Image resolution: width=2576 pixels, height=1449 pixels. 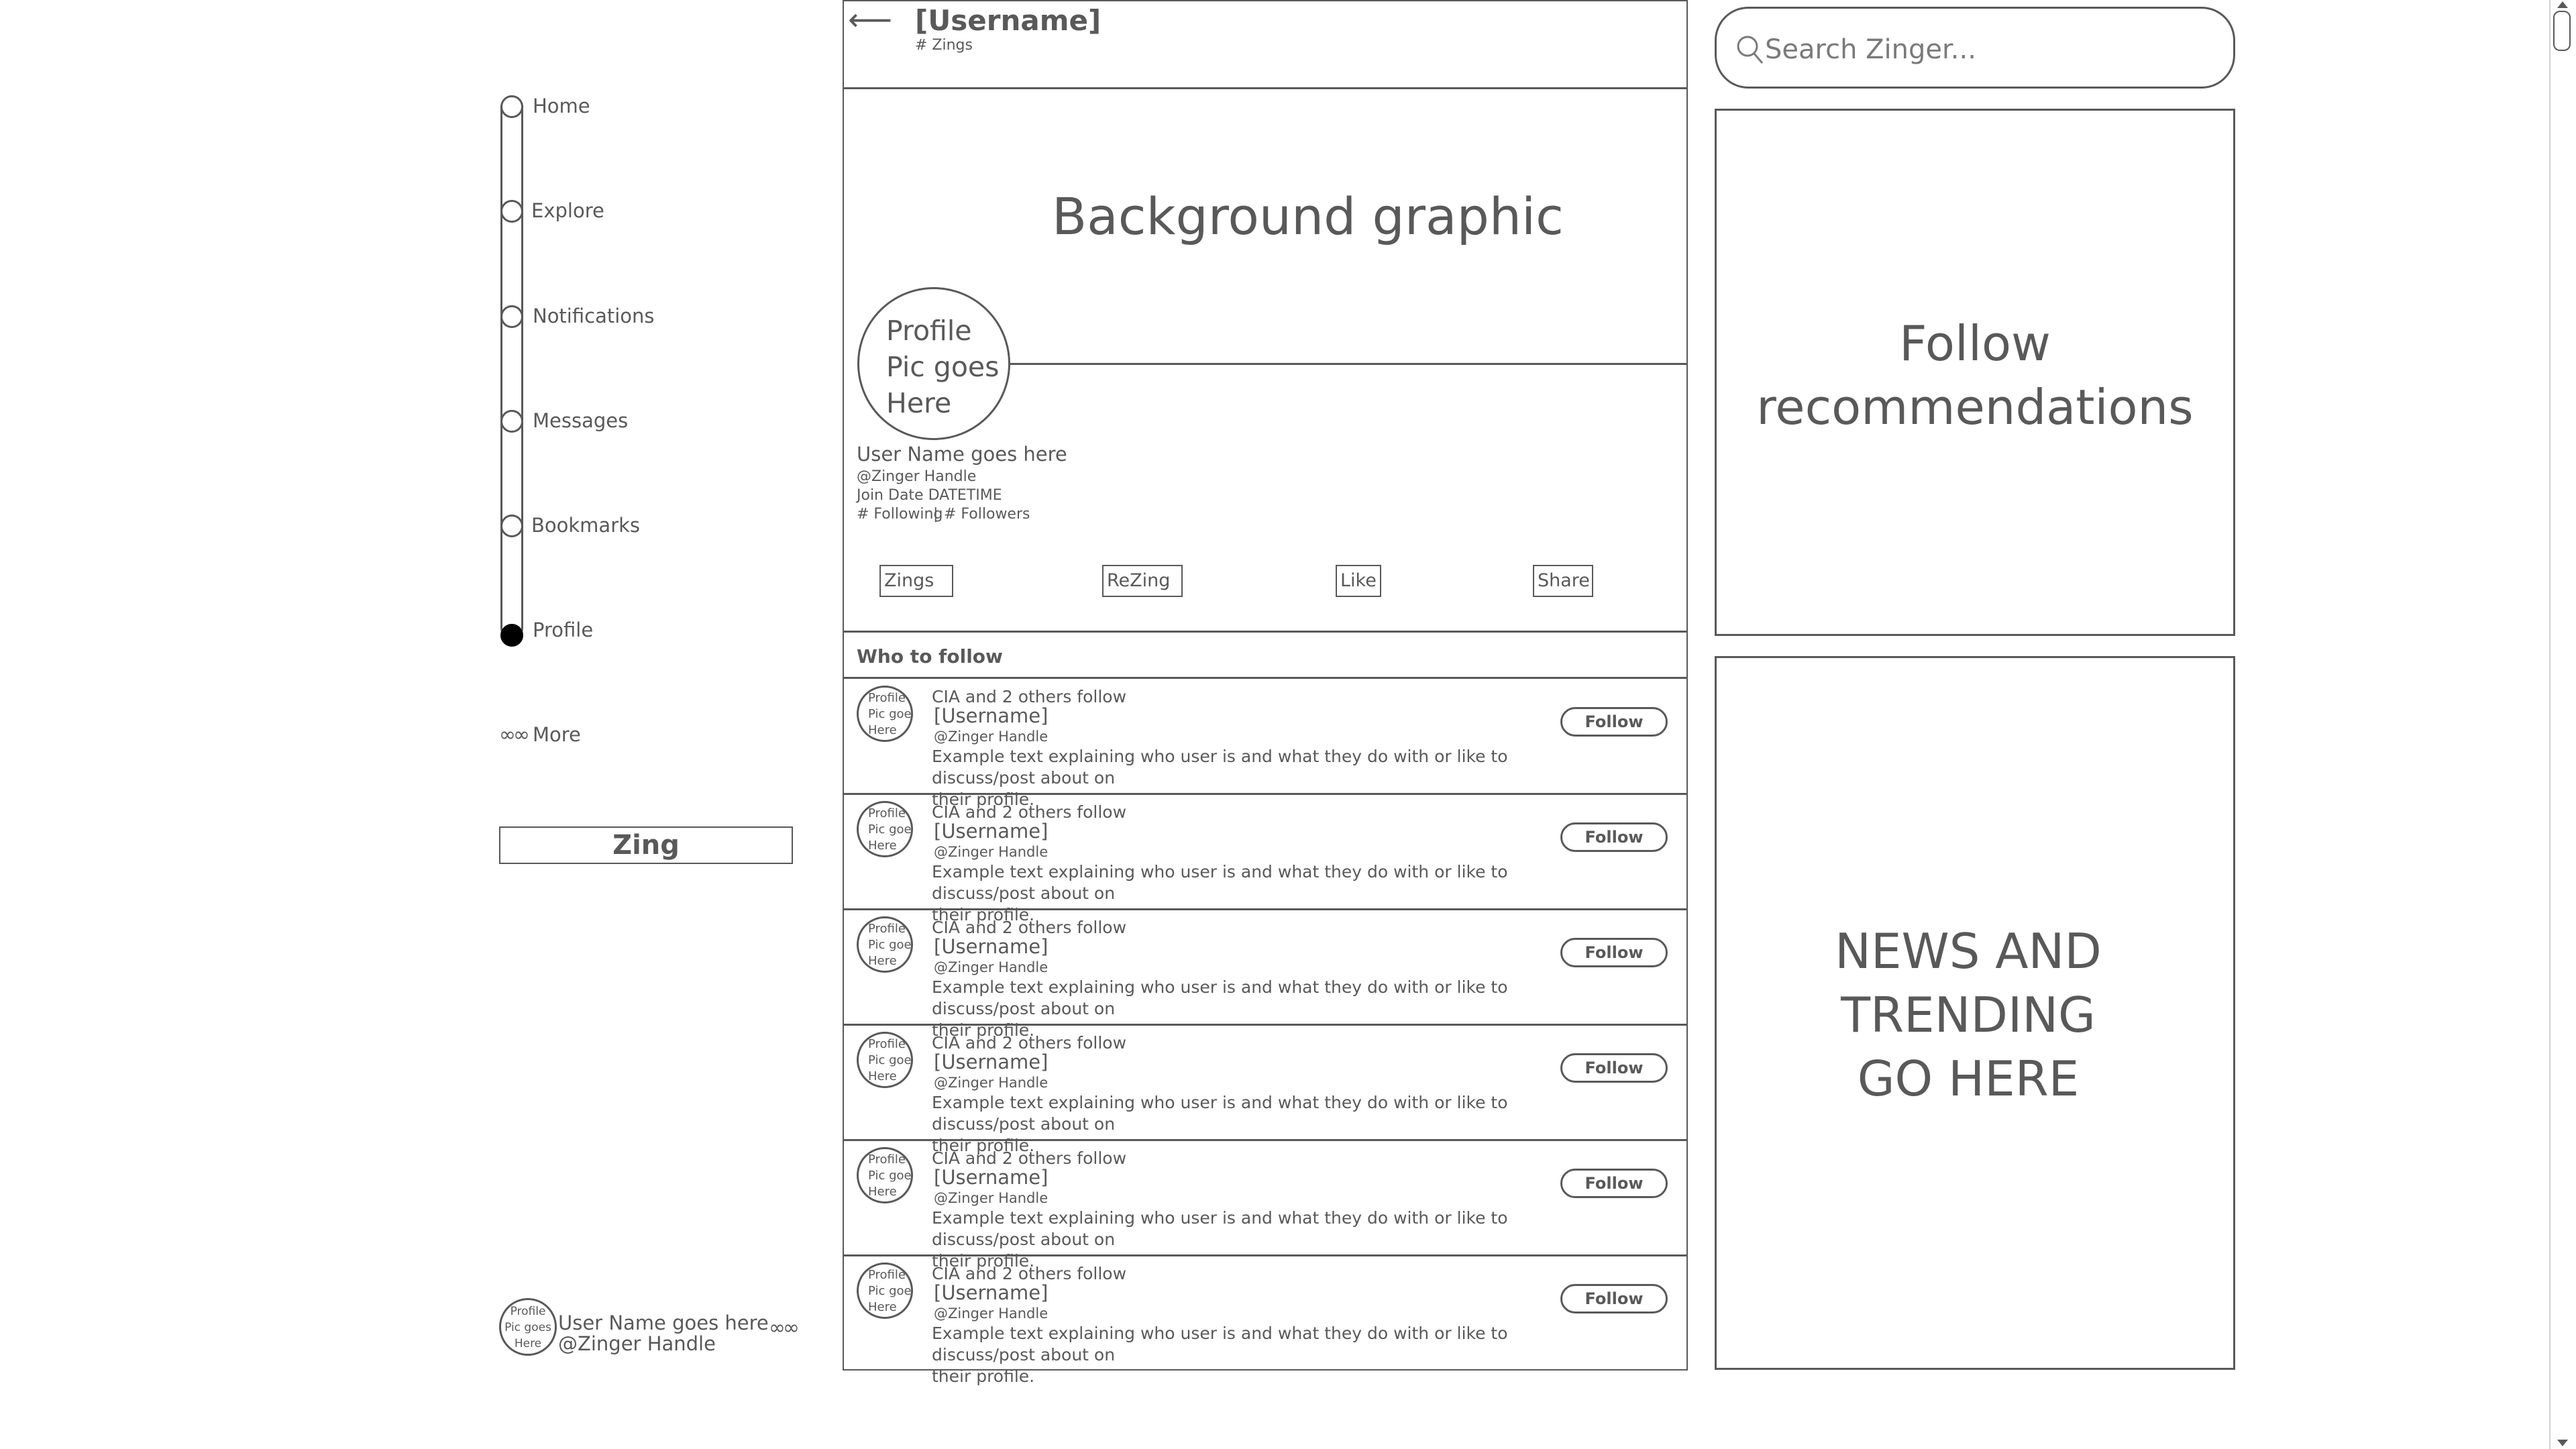 I want to click on banner-divider, so click(x=1349, y=364).